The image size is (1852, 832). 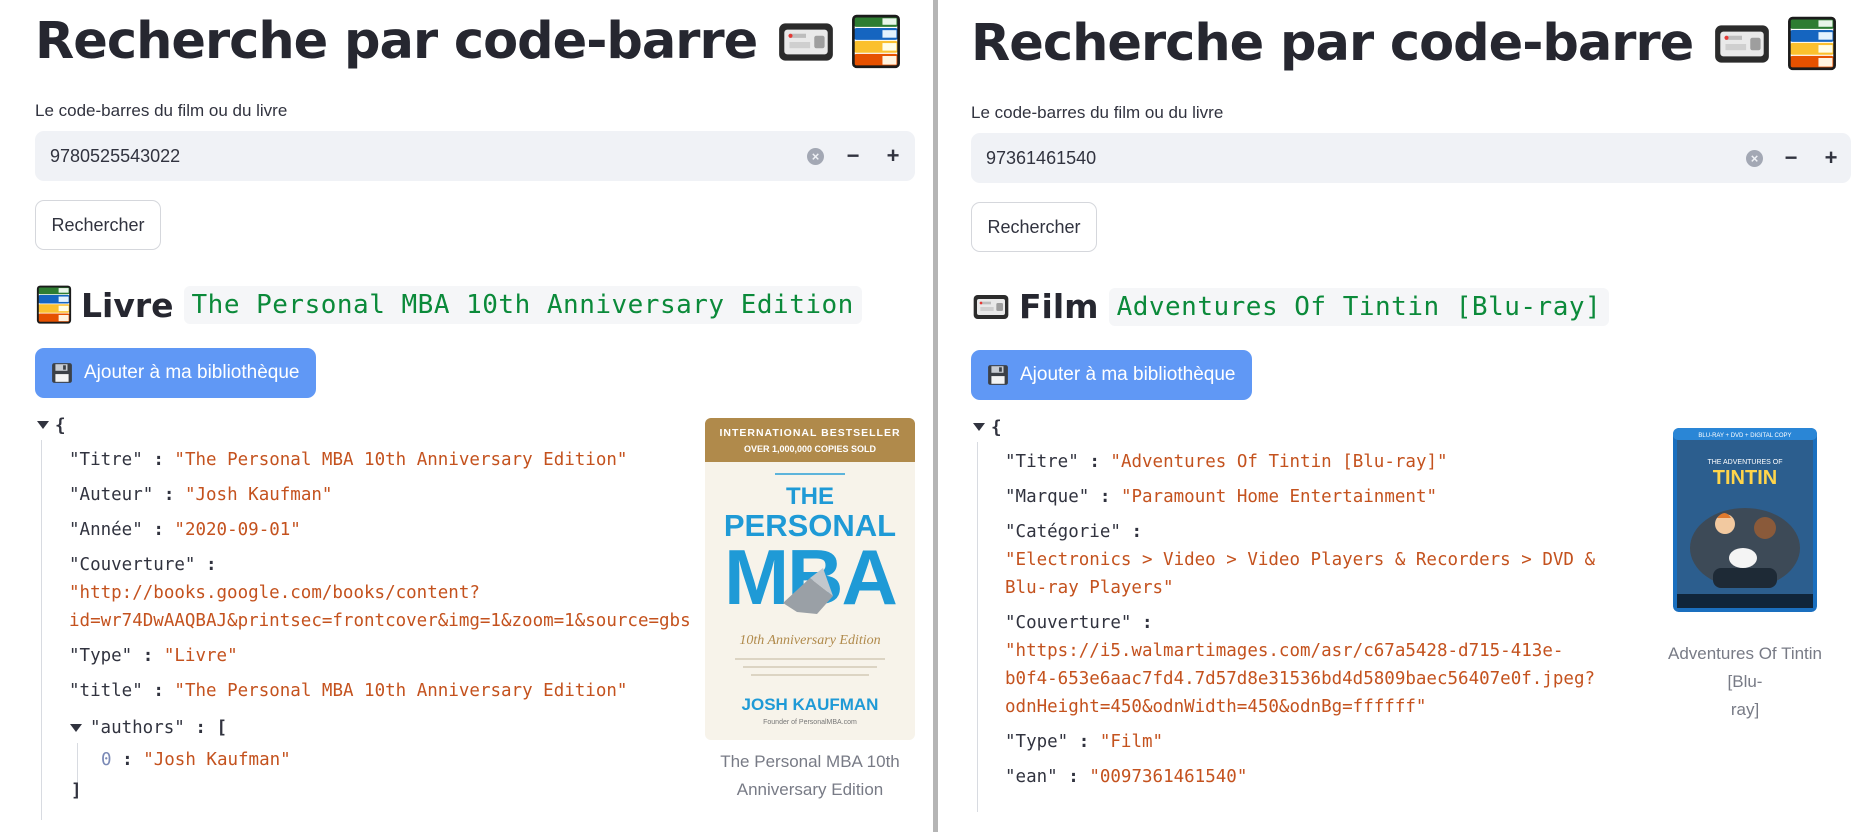 I want to click on json-entry: "Année" : "2020-09-01", so click(x=185, y=530).